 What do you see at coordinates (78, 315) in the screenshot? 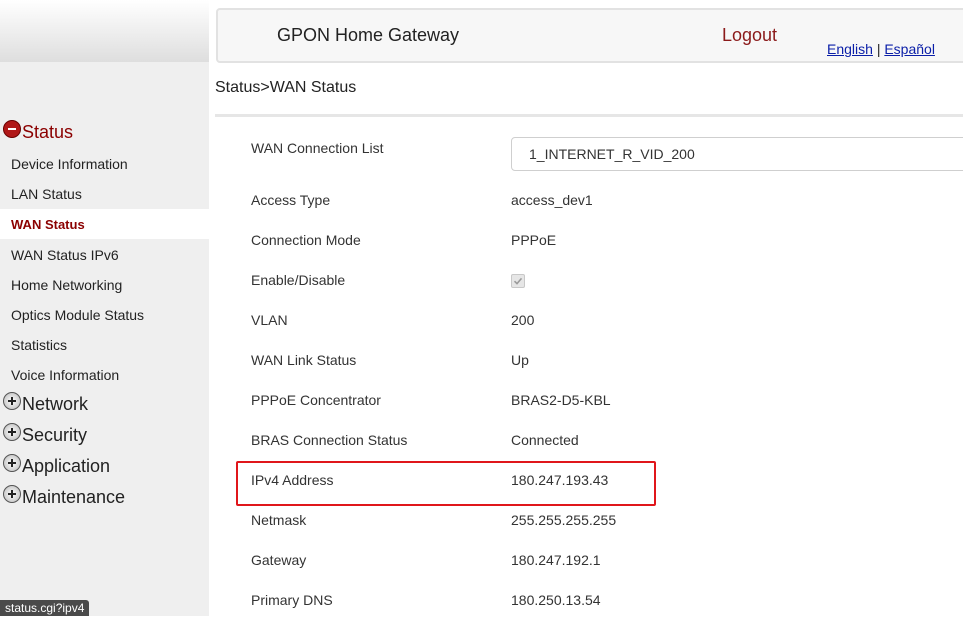
I see `sidebar-item-label: Optics Module Status` at bounding box center [78, 315].